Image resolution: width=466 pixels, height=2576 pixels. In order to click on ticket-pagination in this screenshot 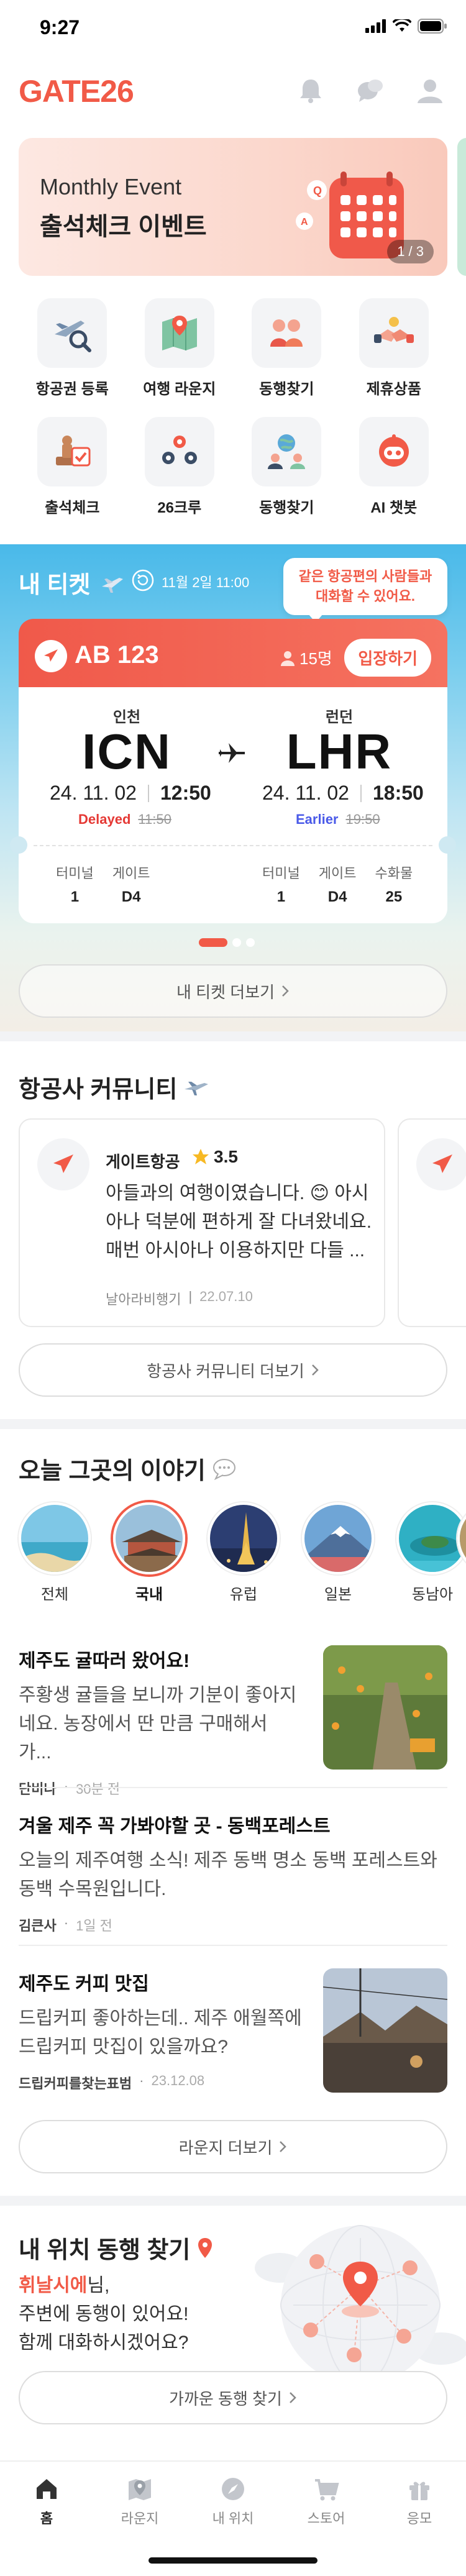, I will do `click(227, 942)`.